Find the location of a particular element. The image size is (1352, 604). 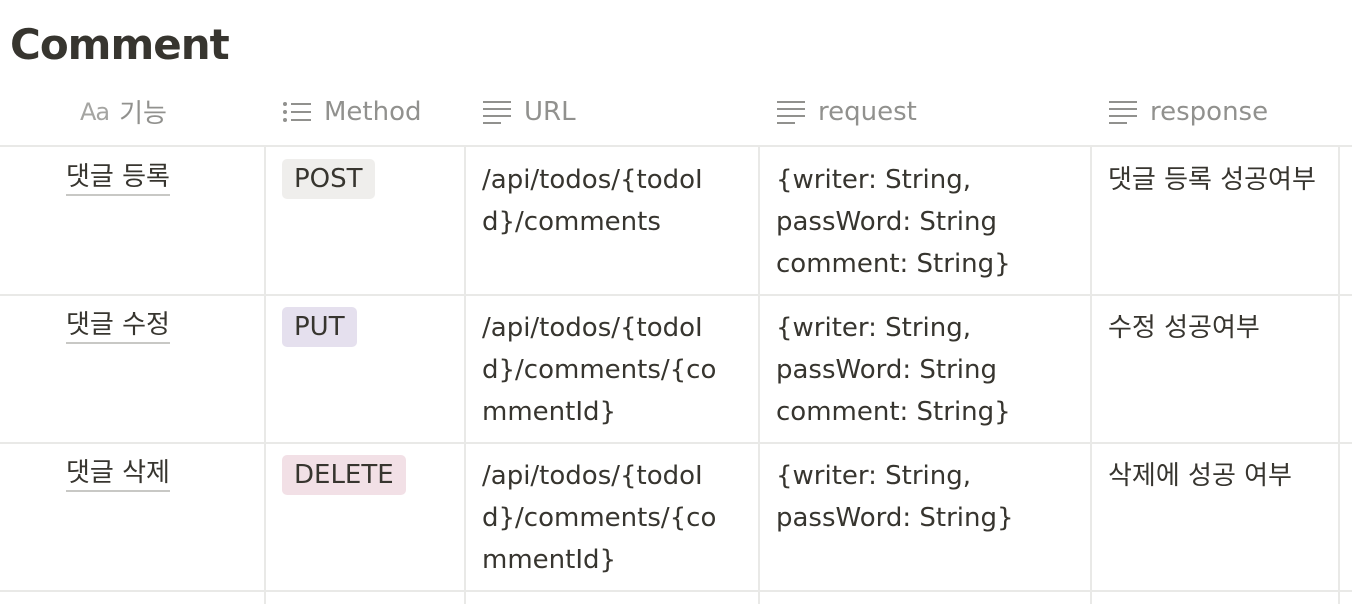

column-header-response: response is located at coordinates (1188, 111).